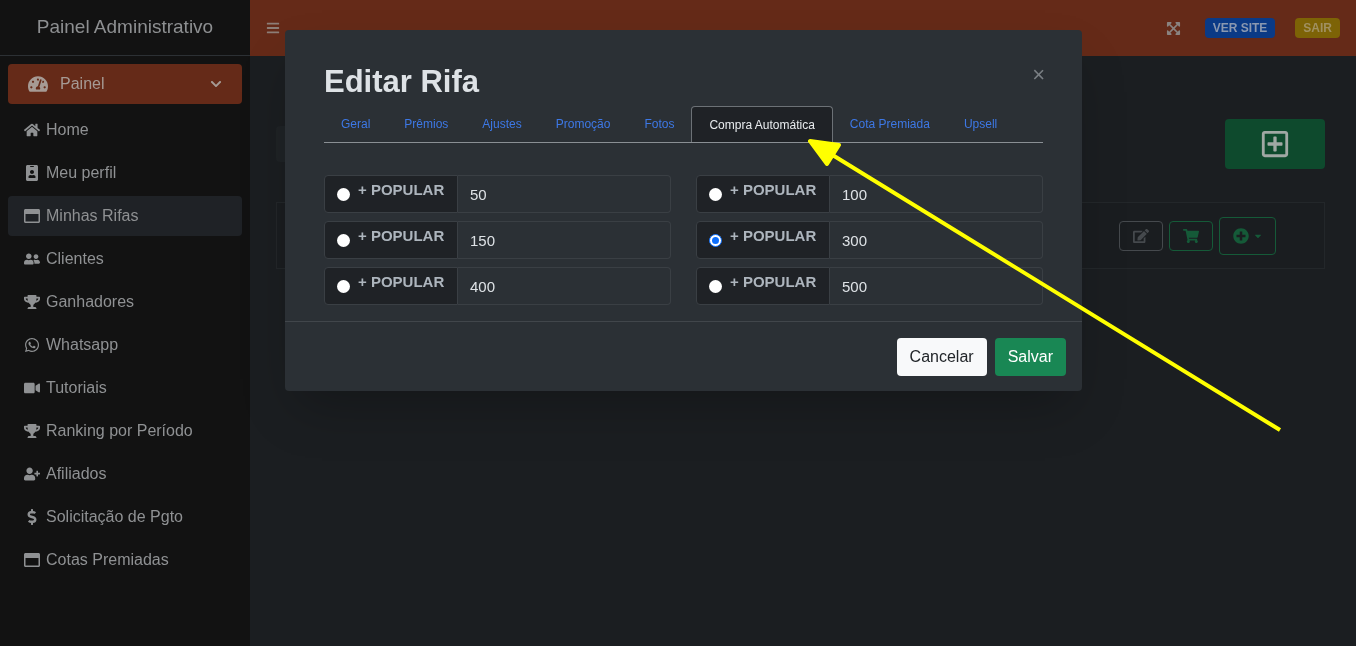 This screenshot has height=646, width=1356. Describe the element at coordinates (125, 215) in the screenshot. I see `sidebar-item: Minhas Rifas` at that location.